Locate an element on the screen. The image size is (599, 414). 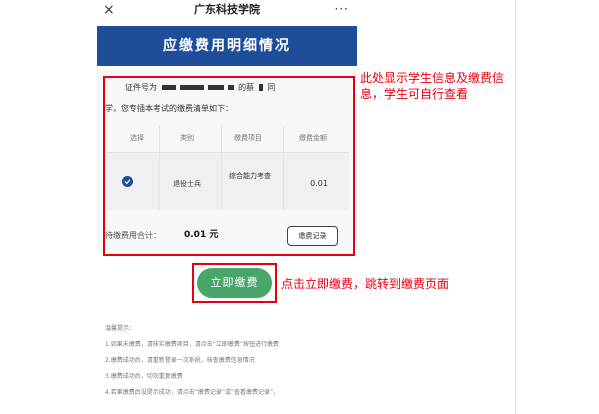
tip-item: 1.如果未缴费，请核实缴费项目，请点击“立即缴费”按钮进行缴费 is located at coordinates (192, 344).